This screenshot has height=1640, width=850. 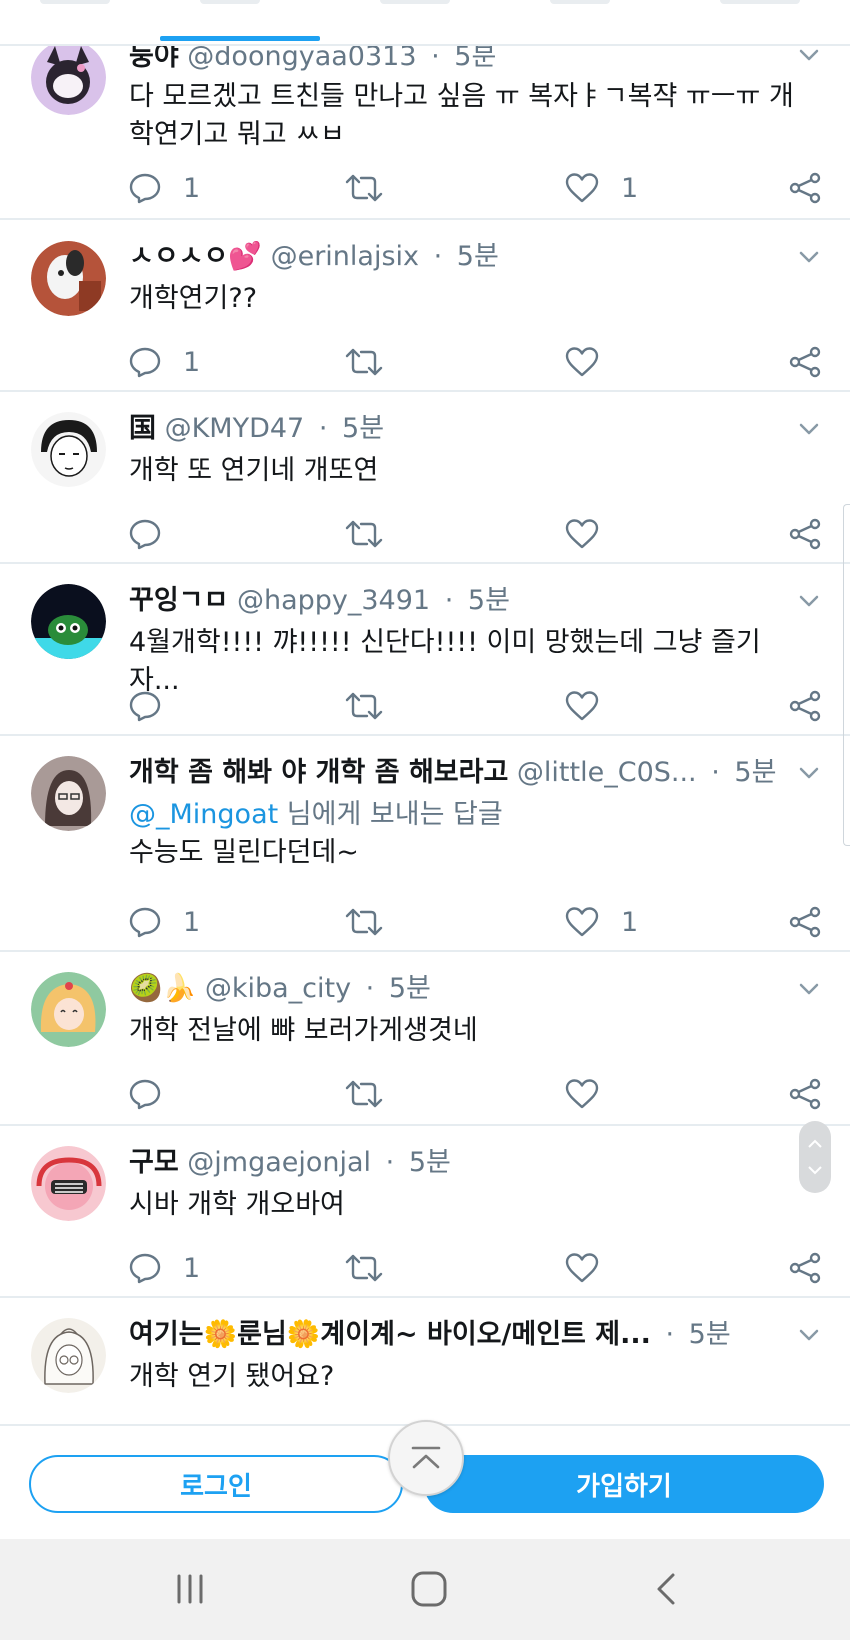 I want to click on tweet: 国 @KMYD47 · 5분 개학 또 연기네 개또연, so click(x=425, y=477).